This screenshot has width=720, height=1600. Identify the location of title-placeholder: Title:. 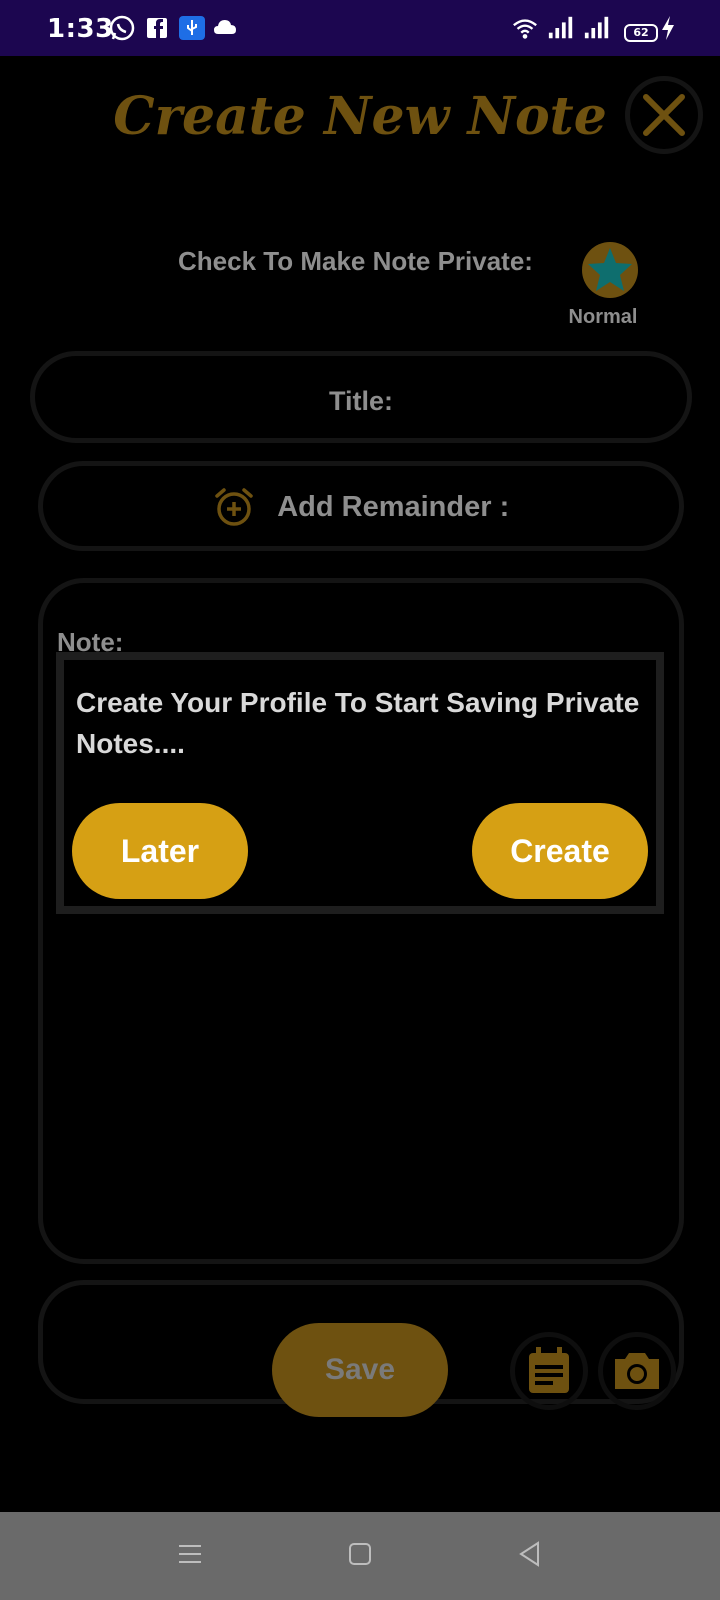
(360, 401).